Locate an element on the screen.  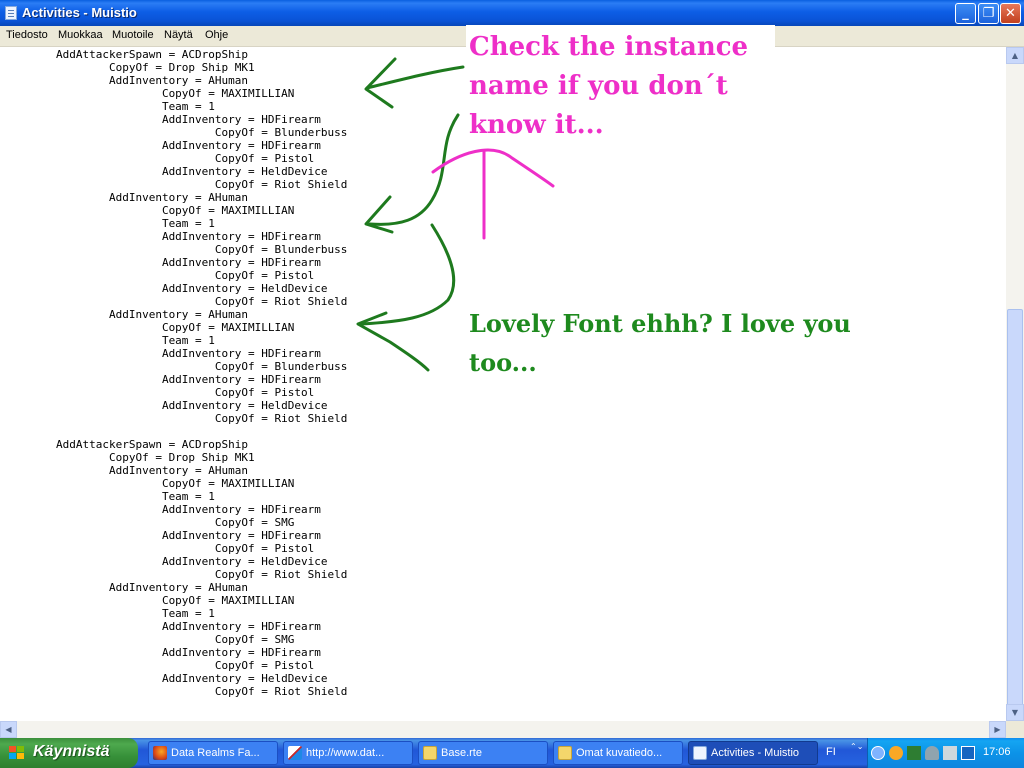
window-title: Activities - Muistio is located at coordinates (79, 12).